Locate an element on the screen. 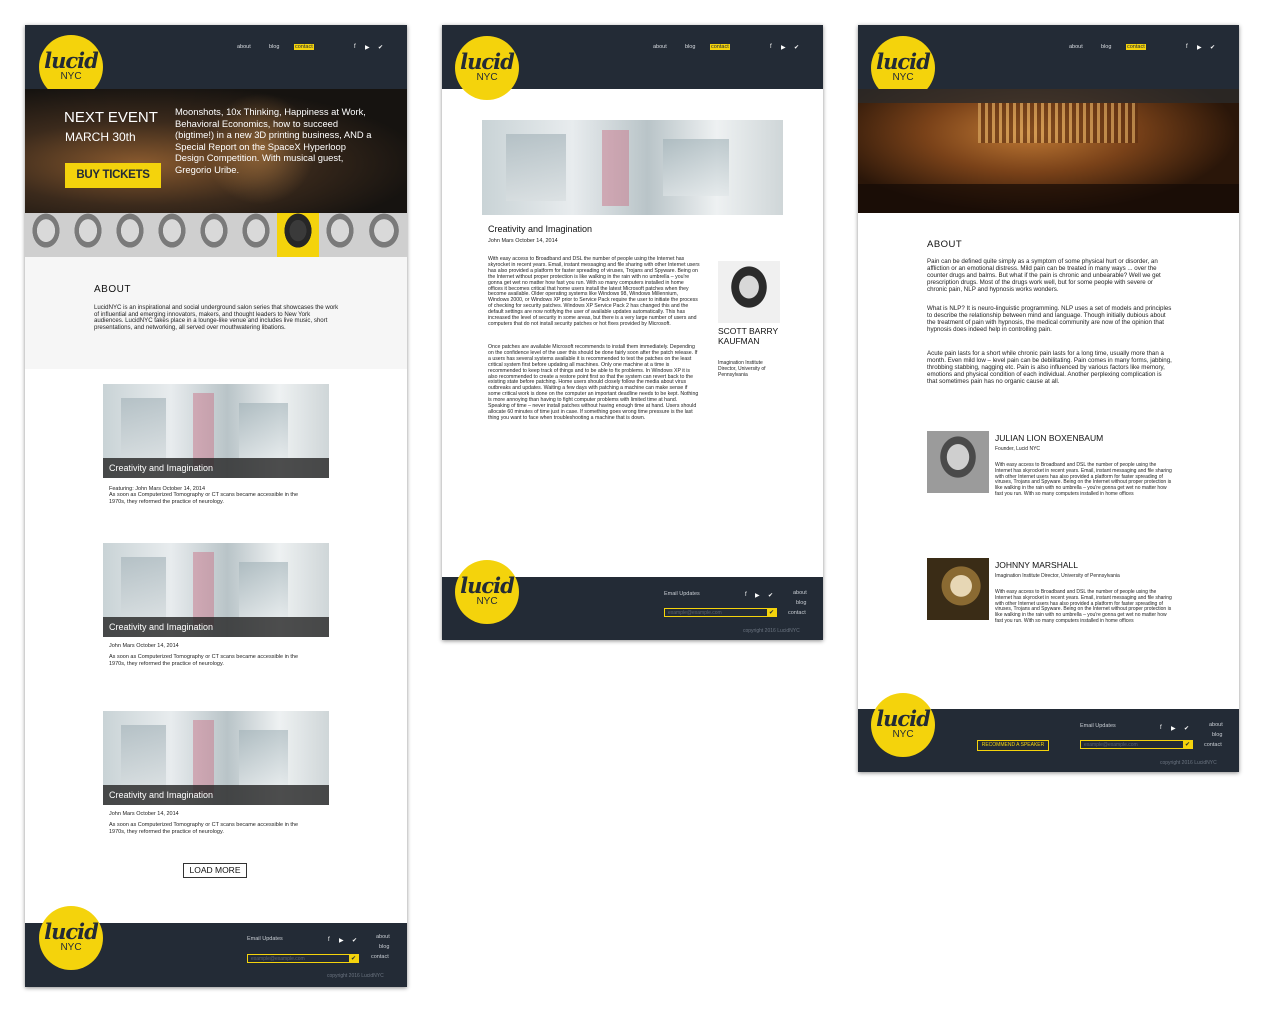 Image resolution: width=1265 pixels, height=1013 pixels. person-name: JULIAN LION BOXENBAUM is located at coordinates (1049, 438).